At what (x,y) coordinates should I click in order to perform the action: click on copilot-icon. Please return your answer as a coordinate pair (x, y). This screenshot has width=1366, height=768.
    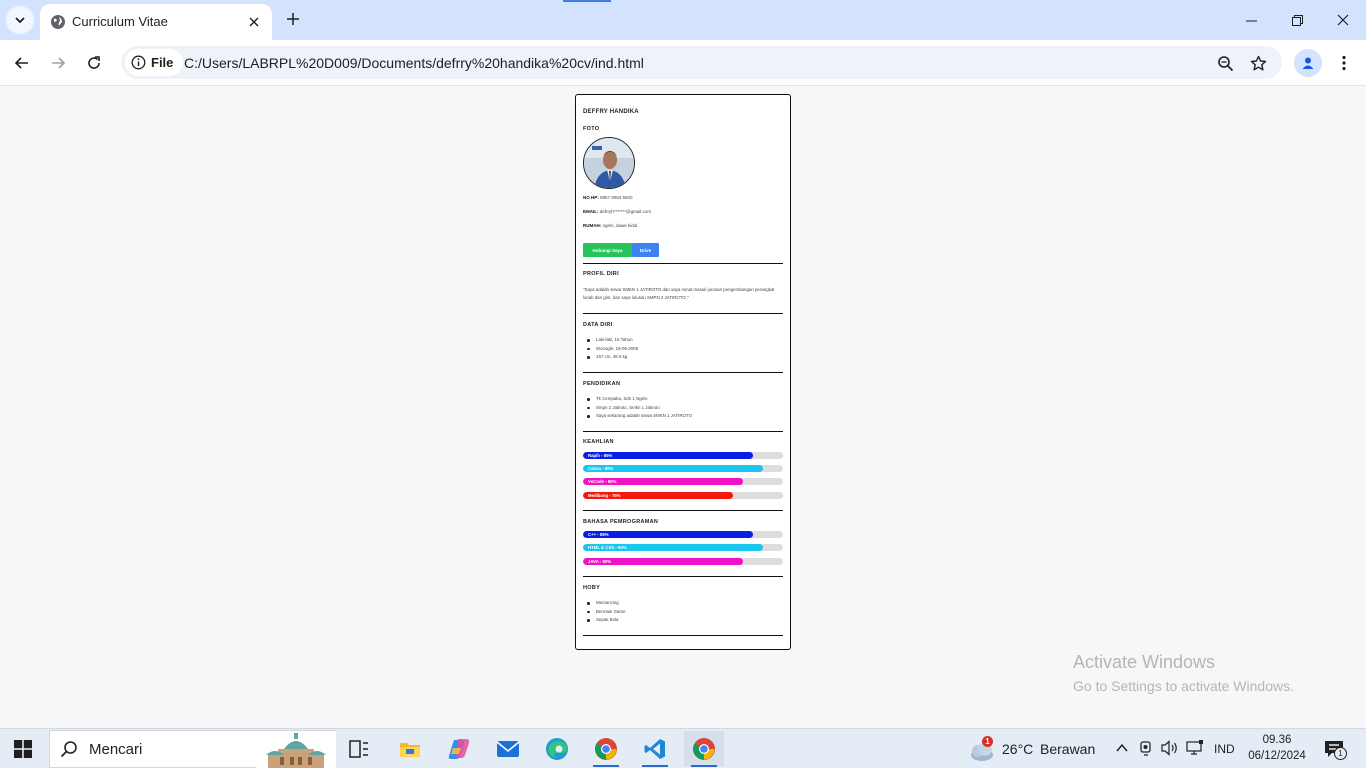
    Looking at the image, I should click on (459, 749).